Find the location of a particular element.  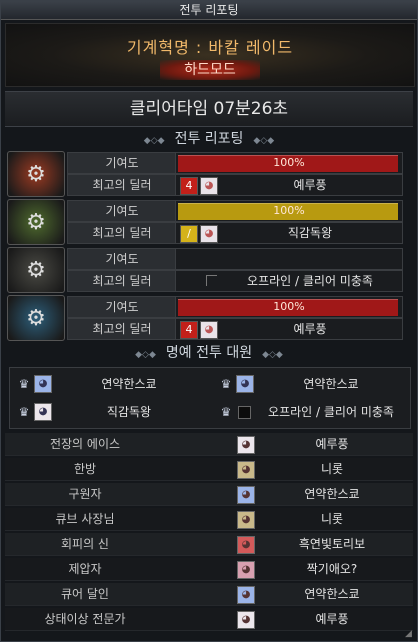

award-row: 큐브 사장님 ◕ 니롯 is located at coordinates (209, 519).